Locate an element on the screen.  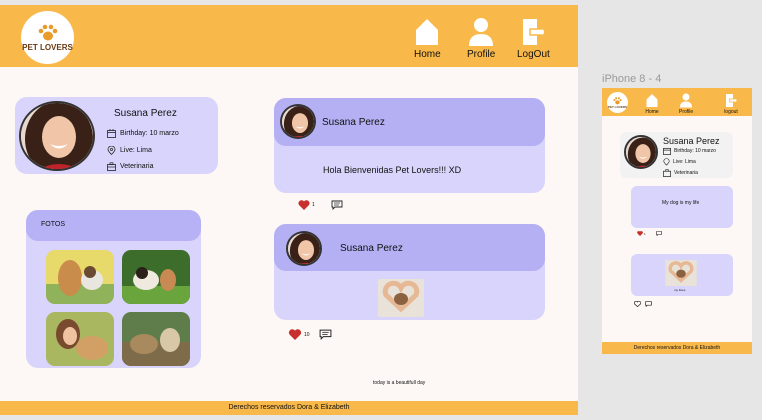
mobile-profile-birthday: Birthday: 10 marzo is located at coordinates (695, 151).